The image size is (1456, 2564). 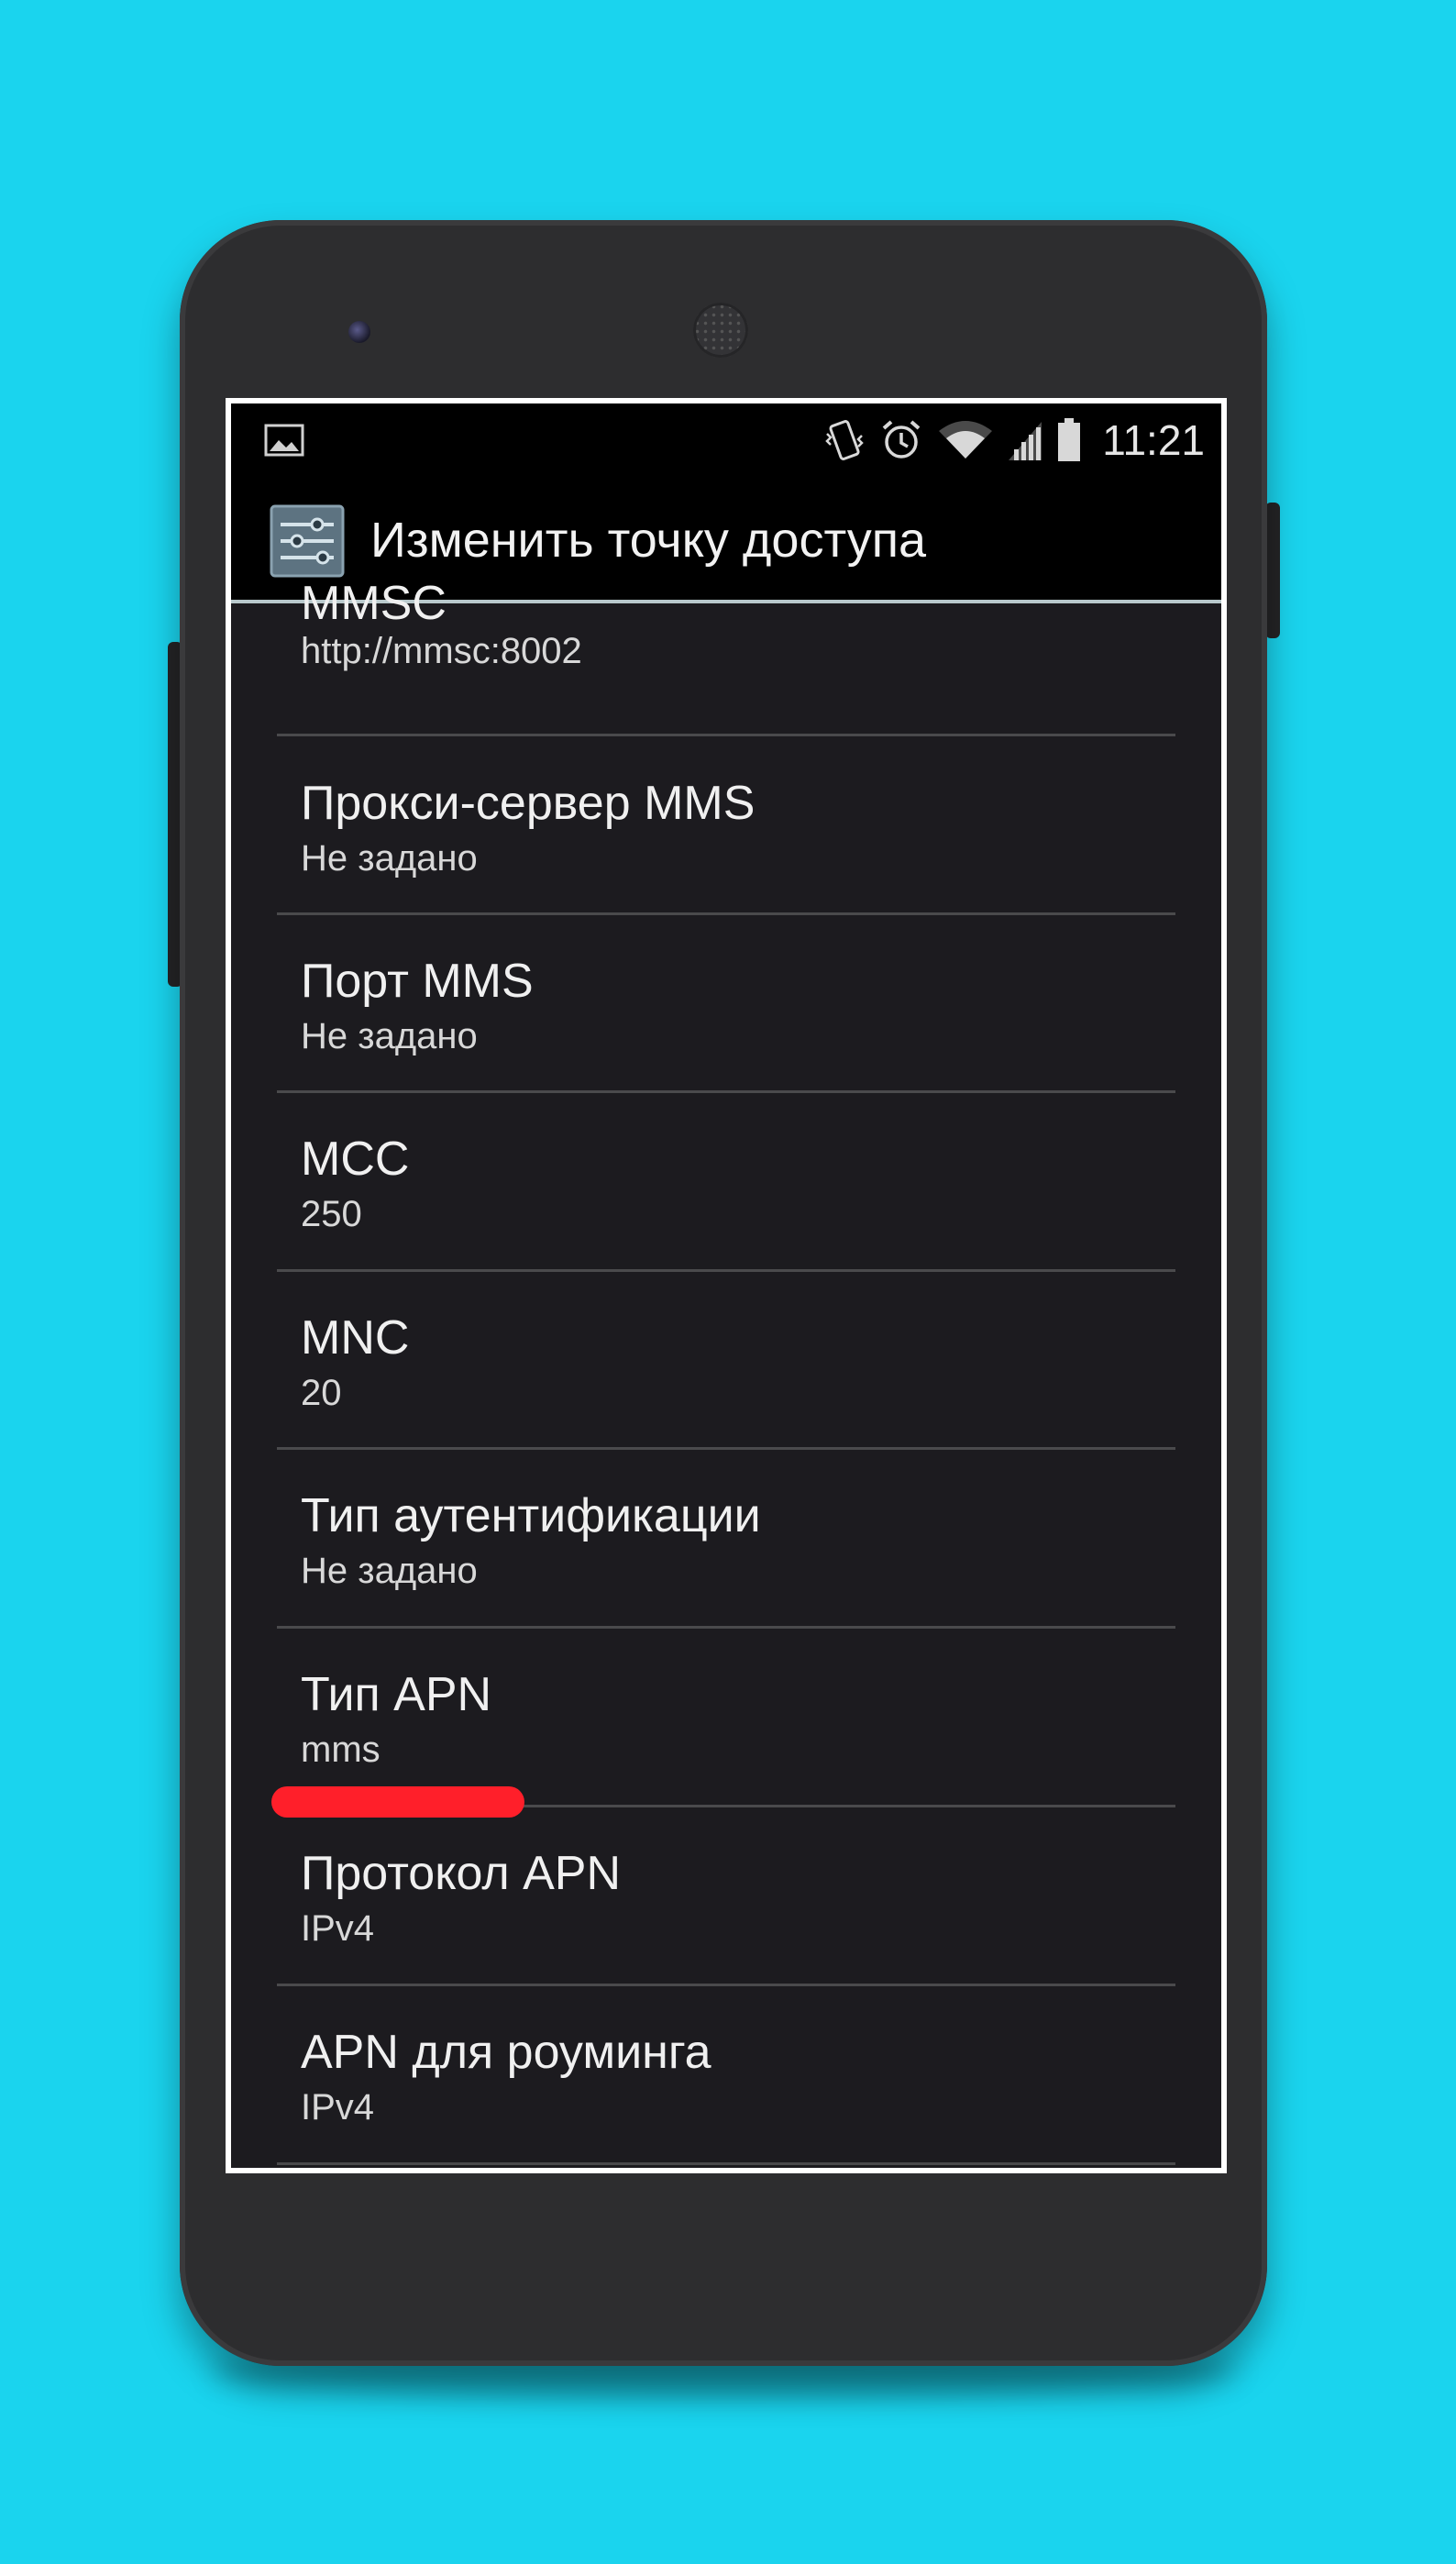 I want to click on alarm-icon, so click(x=901, y=439).